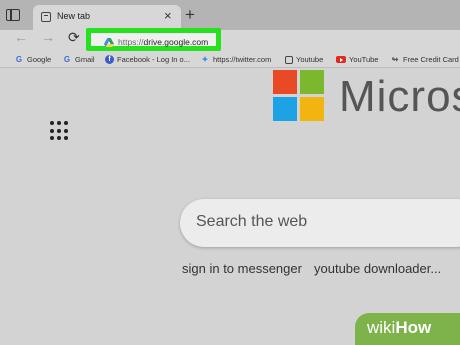 The height and width of the screenshot is (345, 460). I want to click on favorite-label: Google, so click(39, 59).